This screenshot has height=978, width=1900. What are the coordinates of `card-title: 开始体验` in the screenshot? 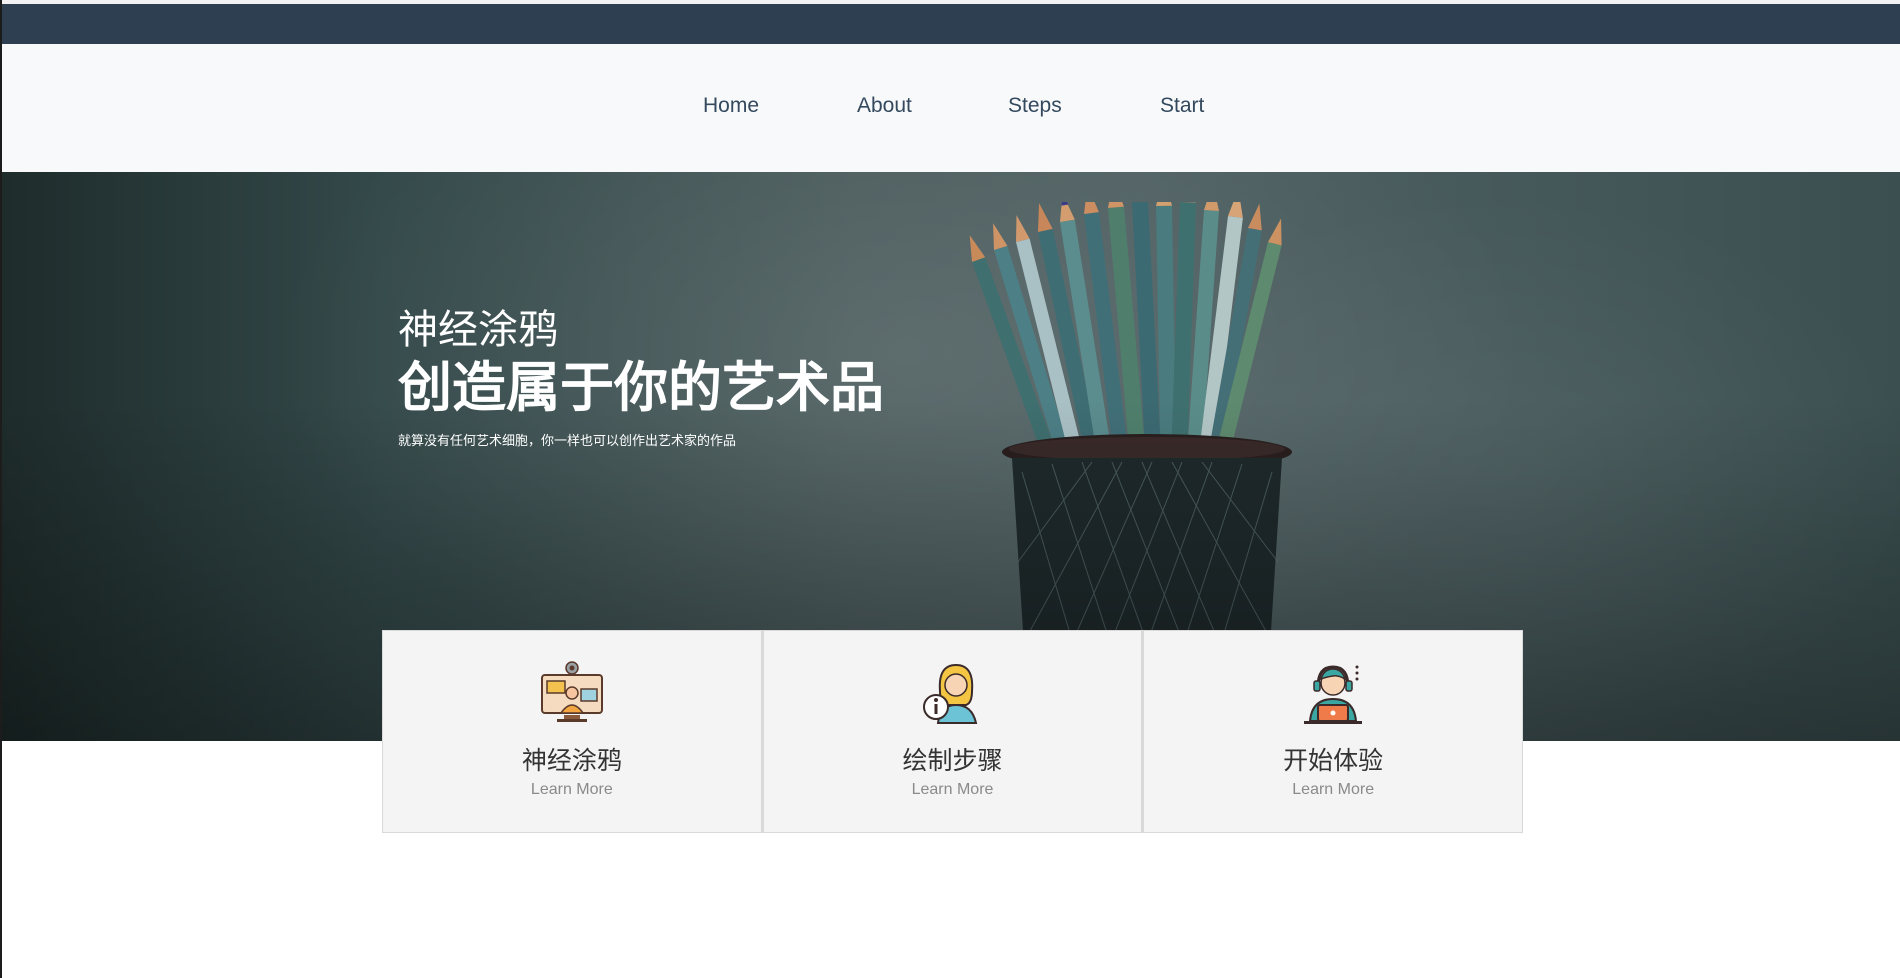 It's located at (1333, 760).